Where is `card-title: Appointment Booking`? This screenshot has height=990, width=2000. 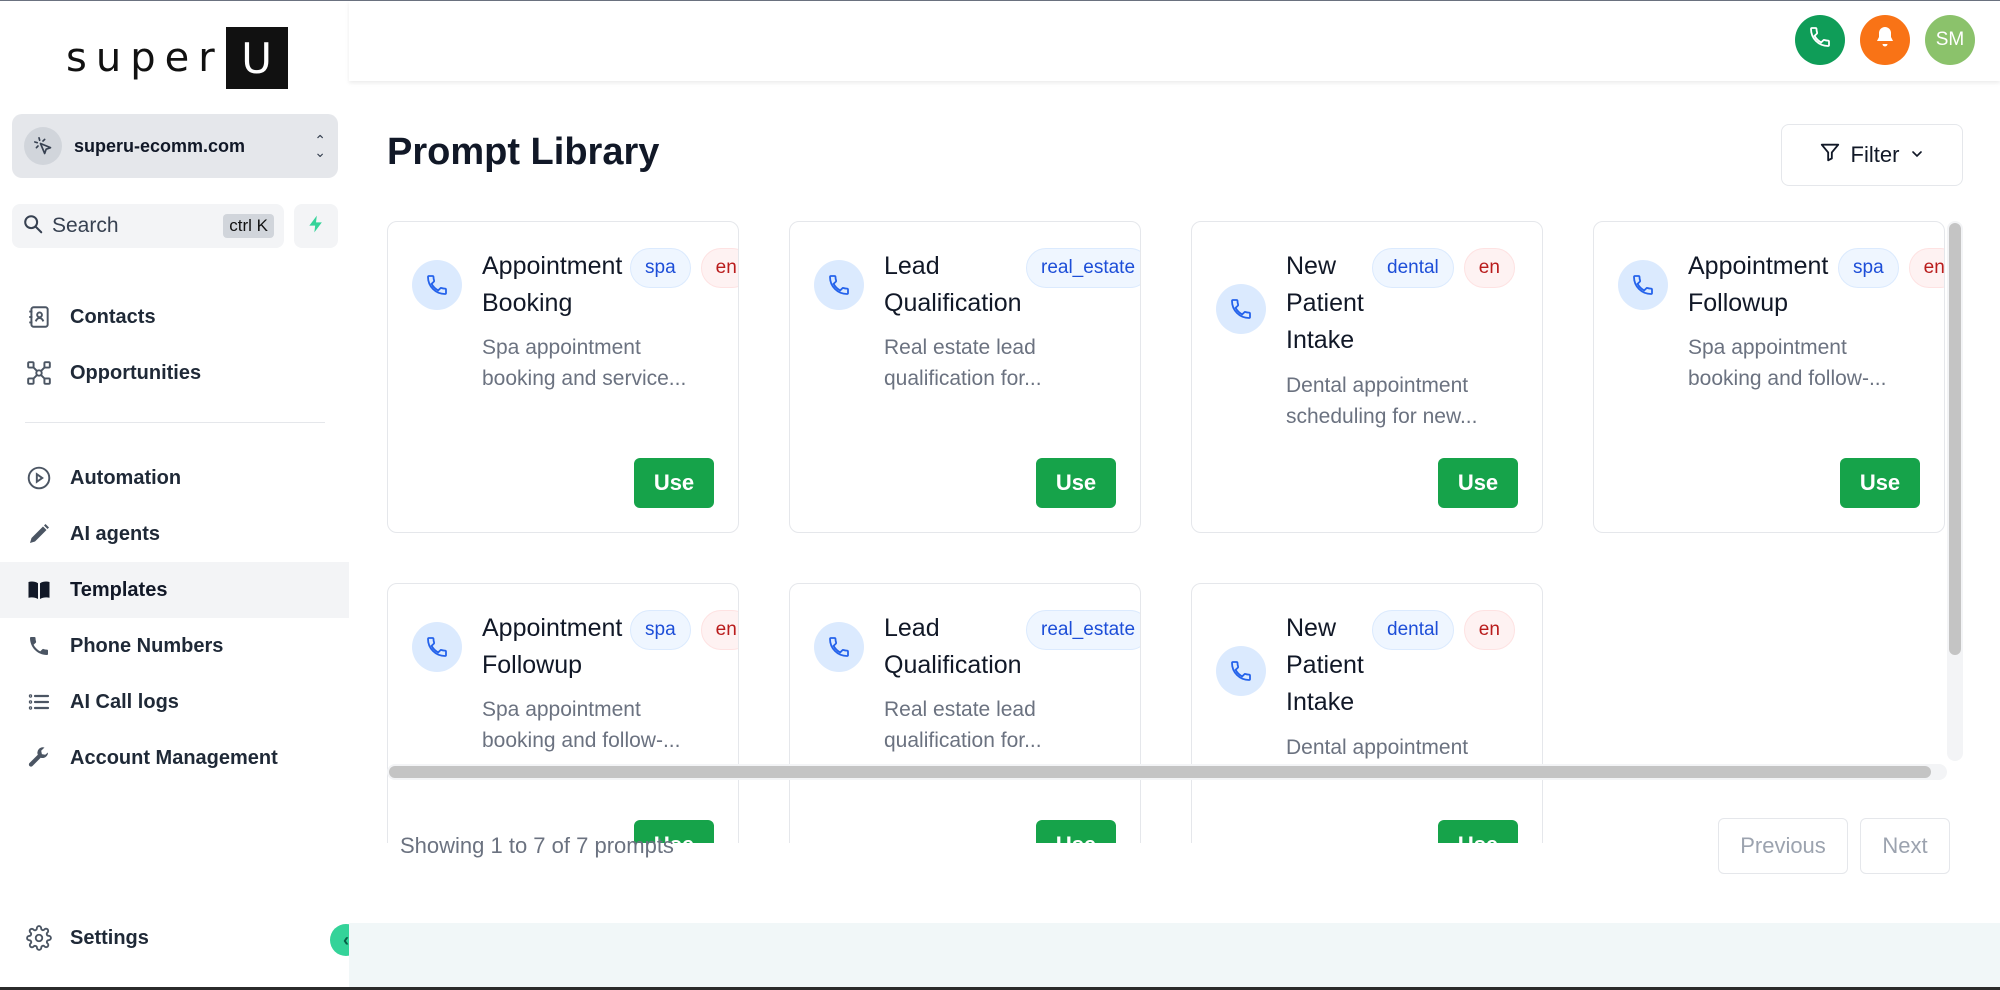 card-title: Appointment Booking is located at coordinates (552, 284).